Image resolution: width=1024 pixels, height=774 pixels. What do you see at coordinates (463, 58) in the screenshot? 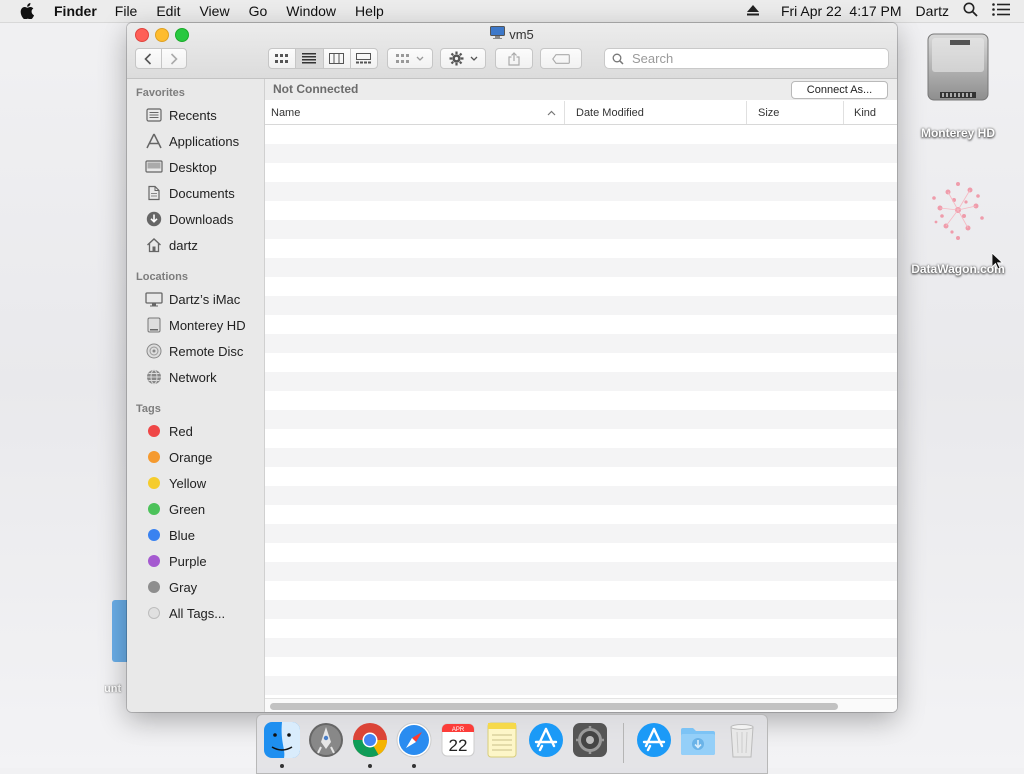
I see `action-menu-button` at bounding box center [463, 58].